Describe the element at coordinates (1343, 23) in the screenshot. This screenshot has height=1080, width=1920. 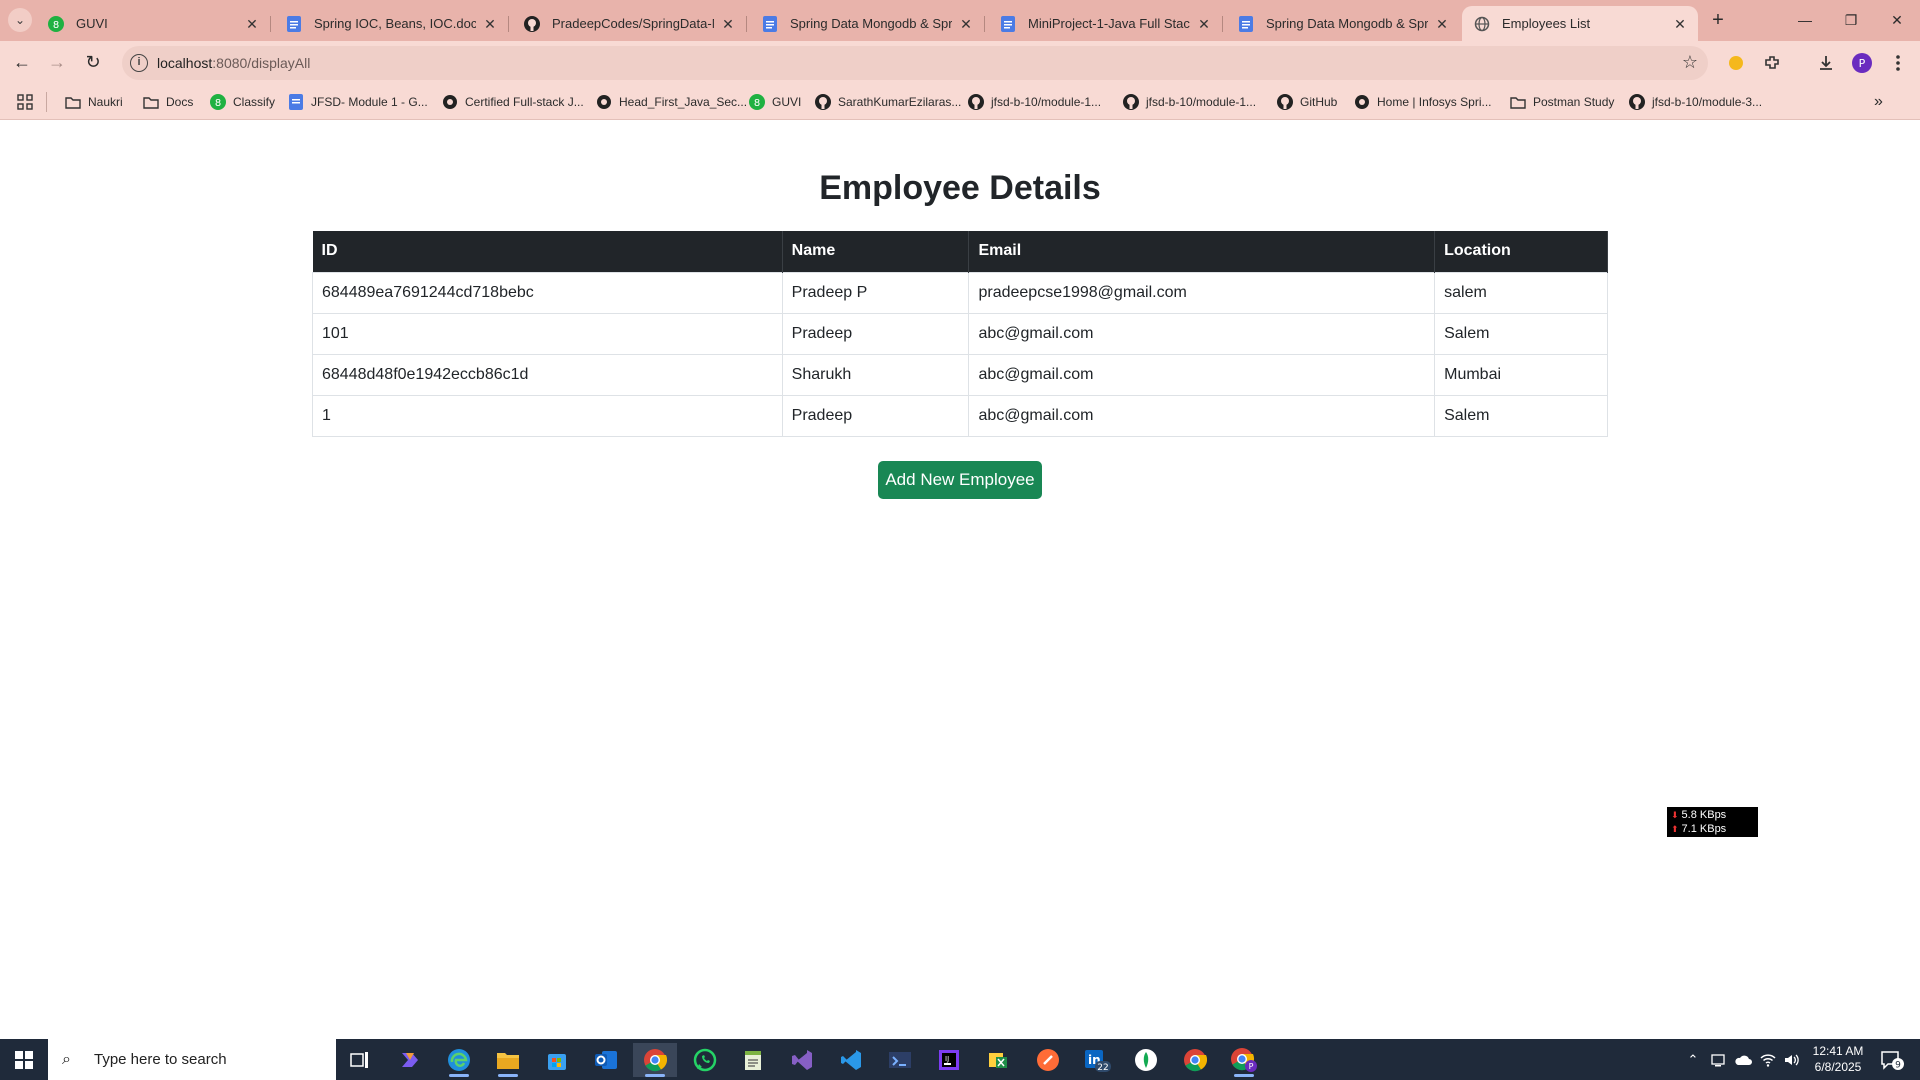
I see `tab-spring-data-mongodb-2: Spring Data Mongodb & Spring ✕` at that location.